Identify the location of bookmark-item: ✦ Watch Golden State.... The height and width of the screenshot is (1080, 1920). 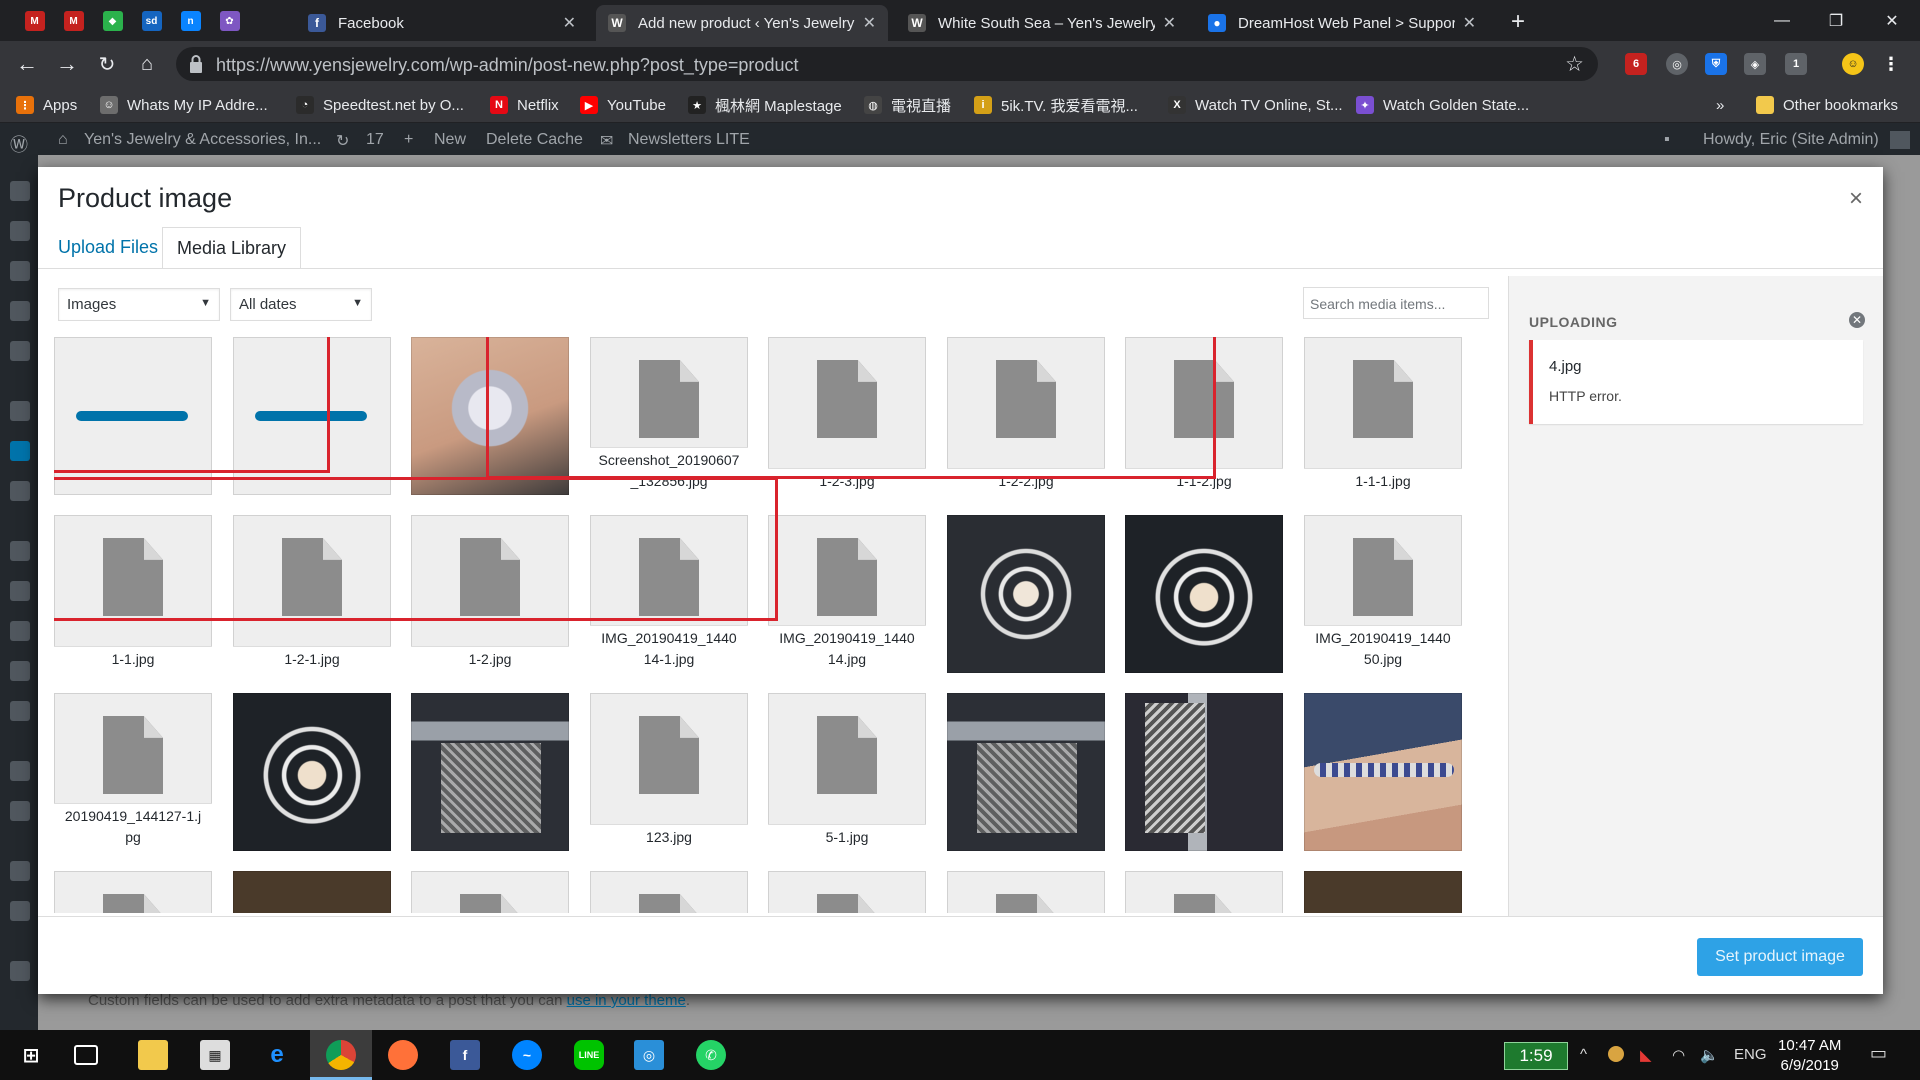
(1442, 105).